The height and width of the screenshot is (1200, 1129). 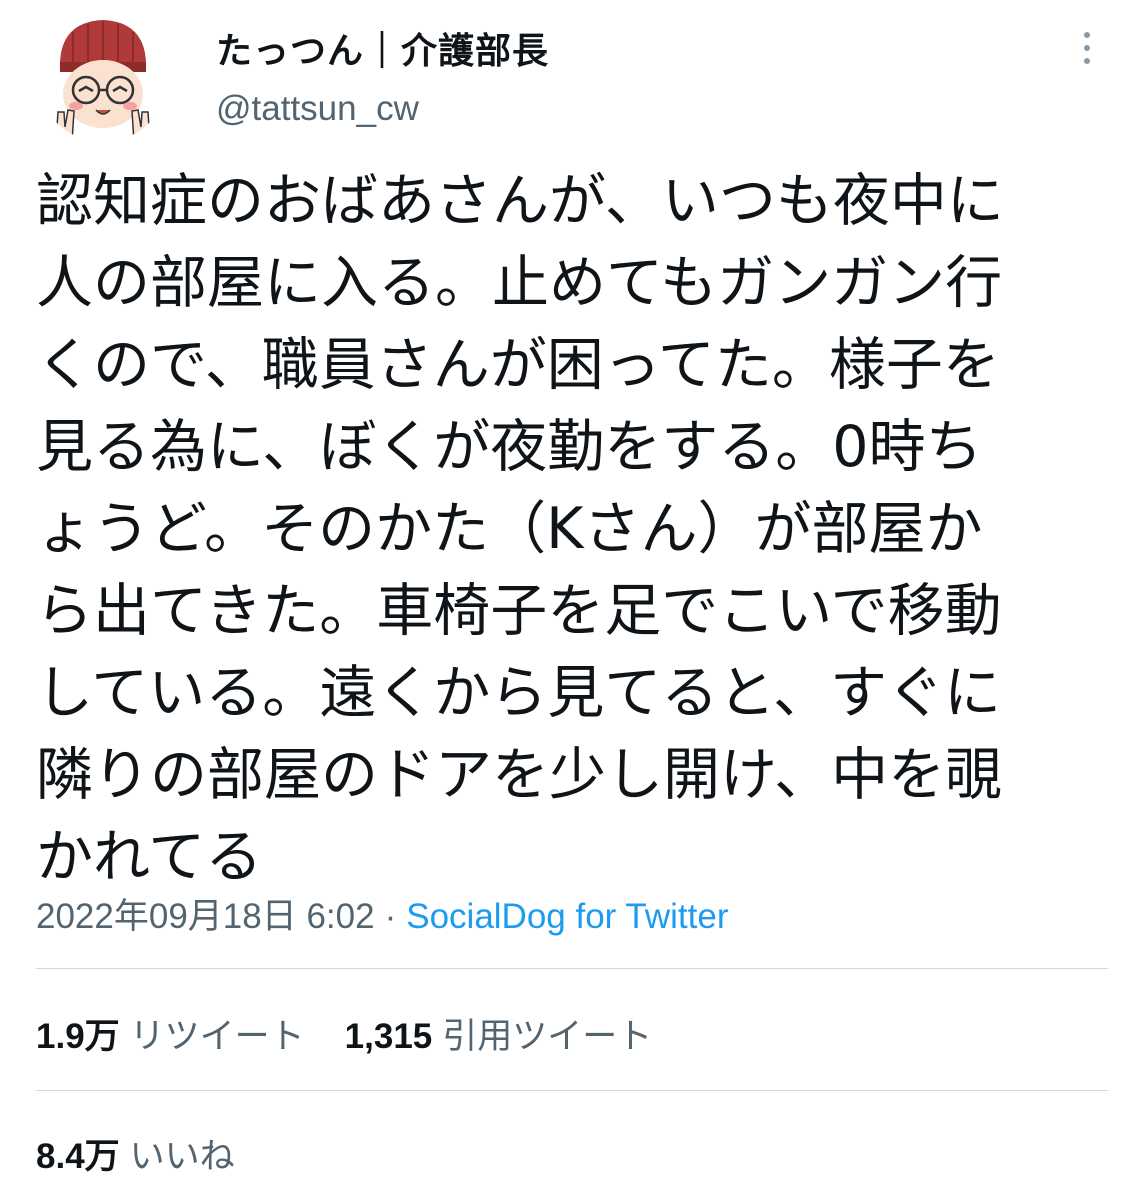 I want to click on avatar-illustration-icon, so click(x=103, y=77).